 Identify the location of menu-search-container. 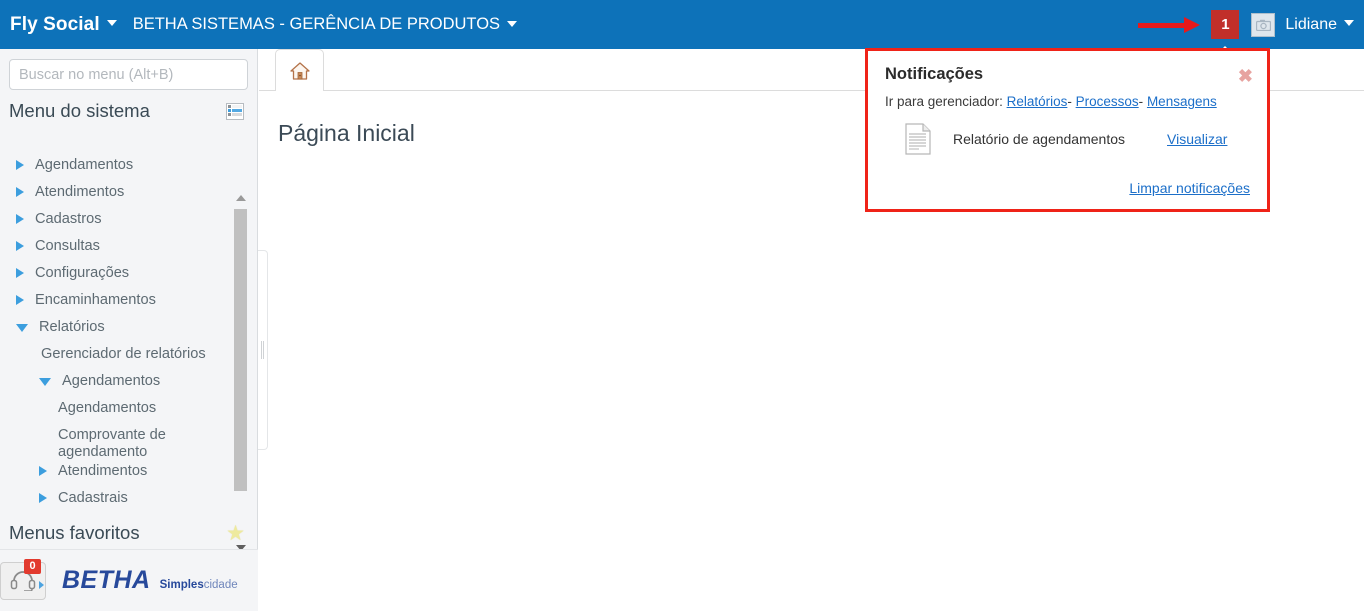
(128, 69).